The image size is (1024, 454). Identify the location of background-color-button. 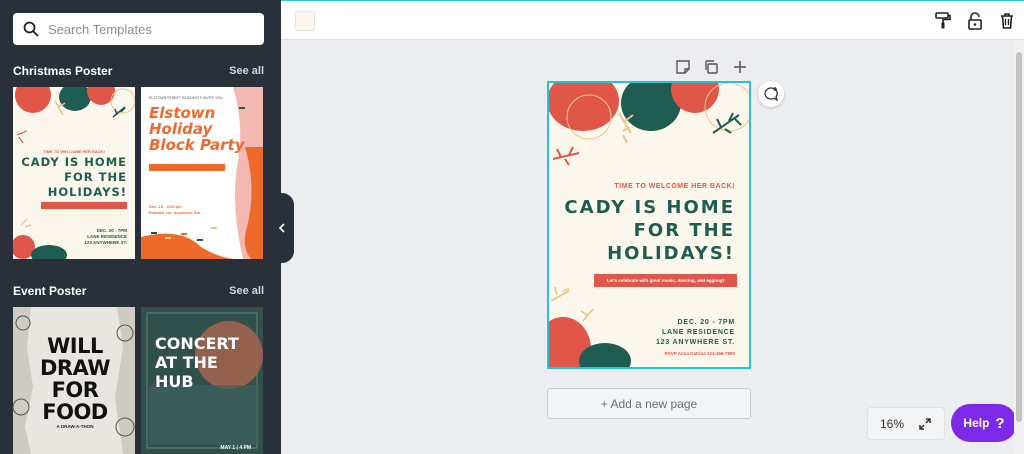
(305, 21).